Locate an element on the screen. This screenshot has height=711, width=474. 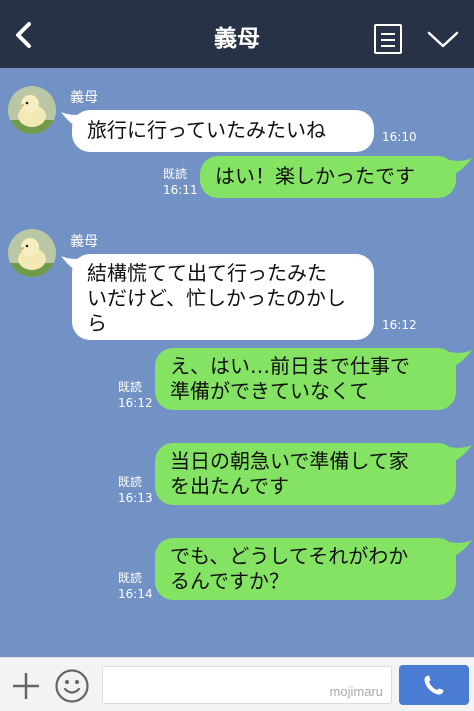
phone-icon is located at coordinates (434, 685).